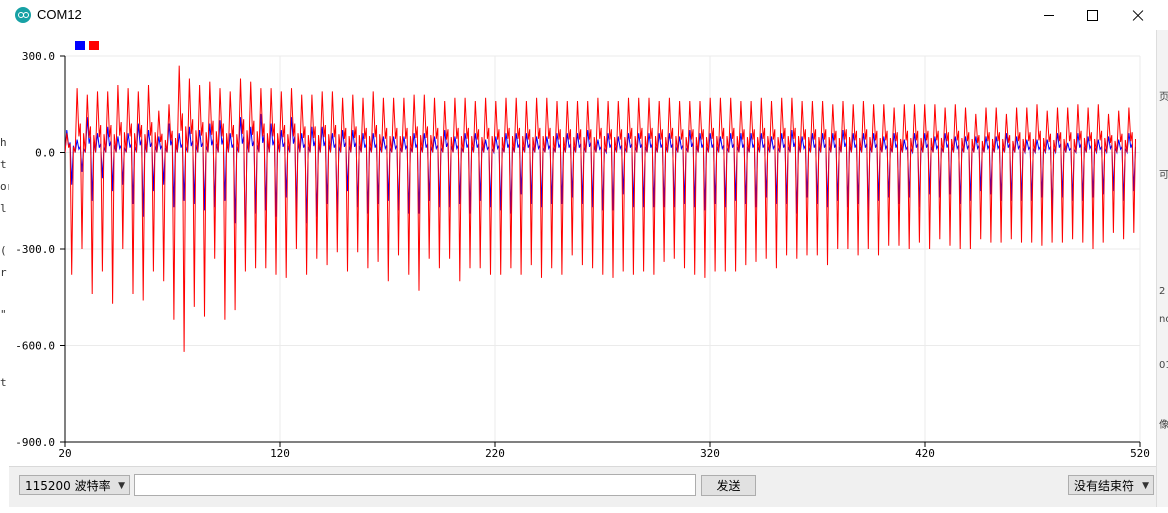 This screenshot has height=513, width=1168. What do you see at coordinates (1163, 97) in the screenshot?
I see `edge-fragment: 页` at bounding box center [1163, 97].